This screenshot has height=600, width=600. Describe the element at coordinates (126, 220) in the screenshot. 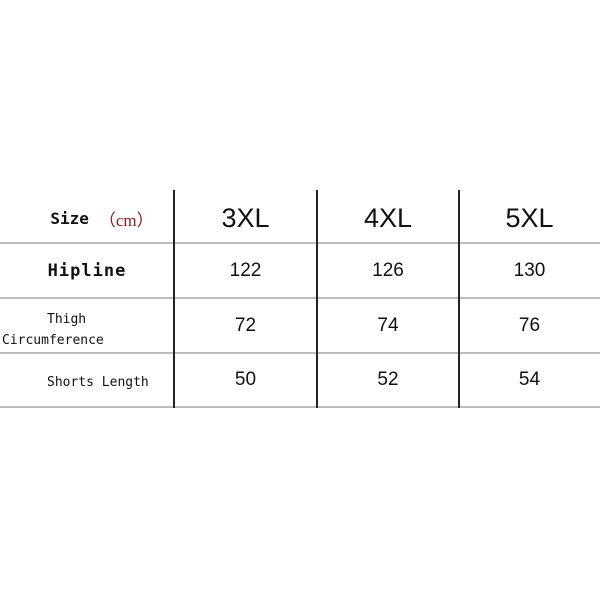

I see `unit-label: （cm）` at that location.